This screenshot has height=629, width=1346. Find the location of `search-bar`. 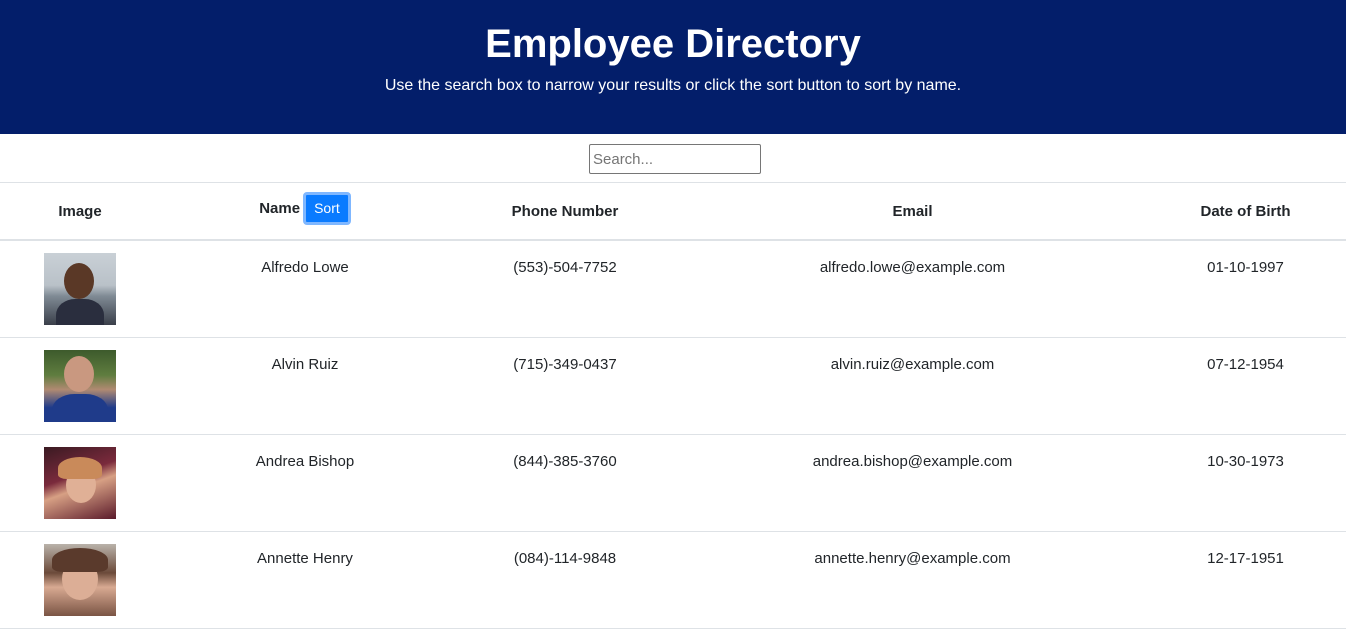

search-bar is located at coordinates (673, 158).